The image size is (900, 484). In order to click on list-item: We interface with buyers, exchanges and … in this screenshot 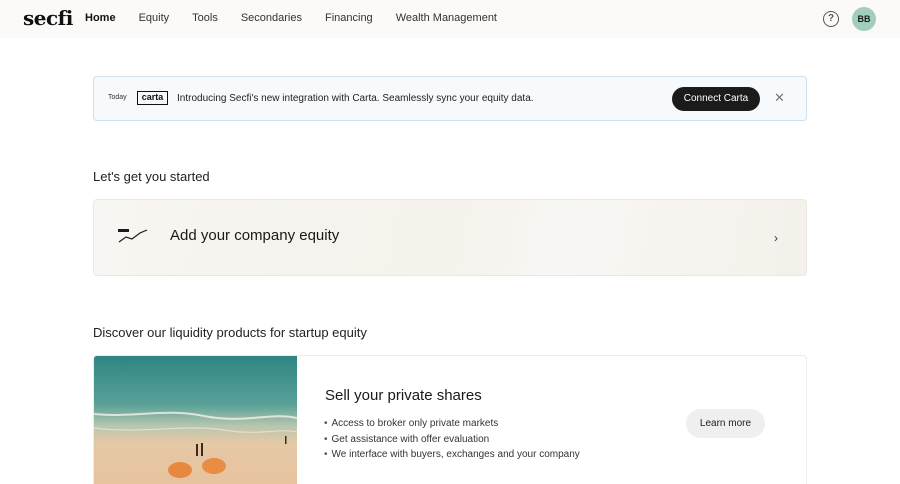, I will do `click(452, 455)`.